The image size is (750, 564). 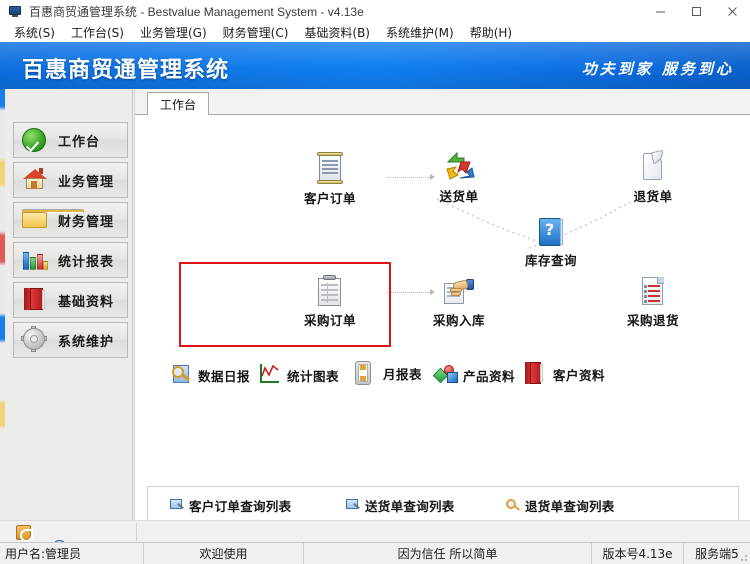 I want to click on sidebar-item-maintenance: 系统维护, so click(x=70, y=340).